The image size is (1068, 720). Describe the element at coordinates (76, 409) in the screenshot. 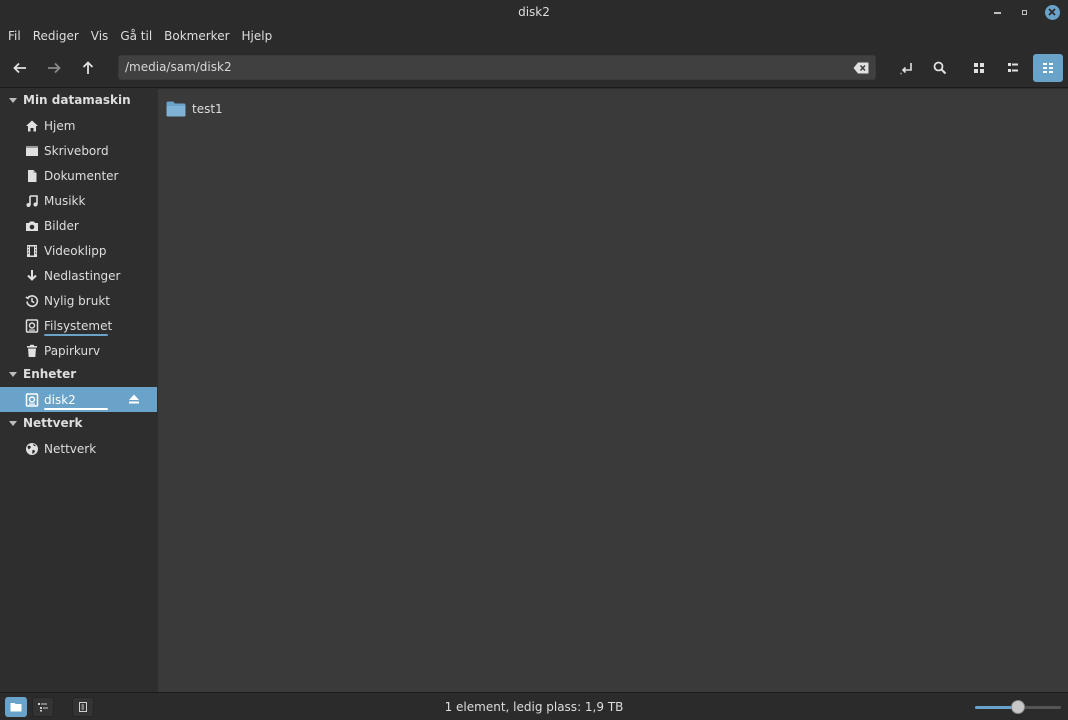

I see `usage-bar-disk2` at that location.